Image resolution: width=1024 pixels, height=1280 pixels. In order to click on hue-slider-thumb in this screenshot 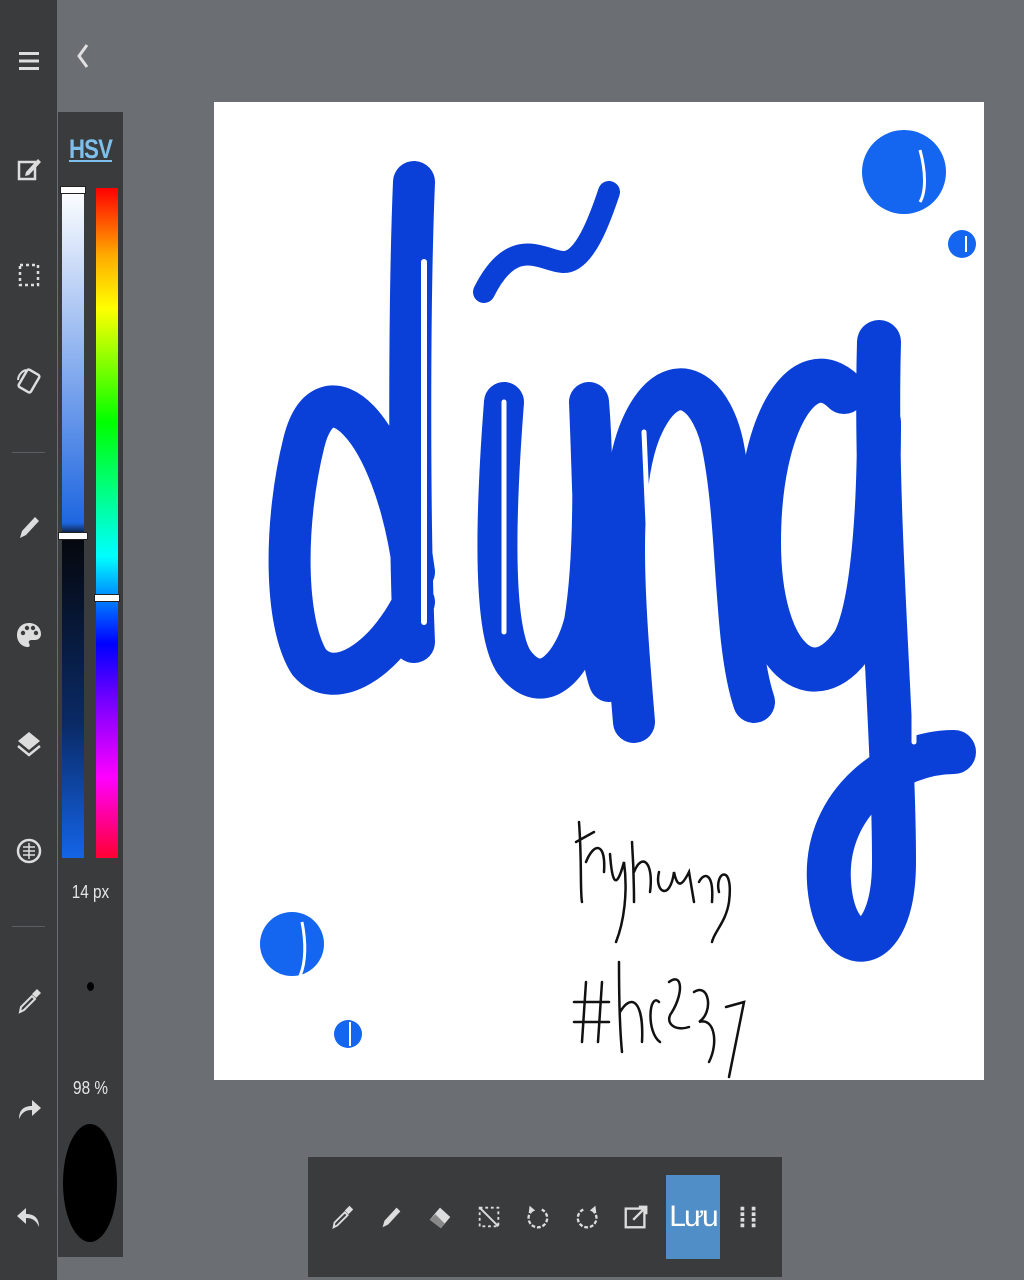, I will do `click(107, 597)`.